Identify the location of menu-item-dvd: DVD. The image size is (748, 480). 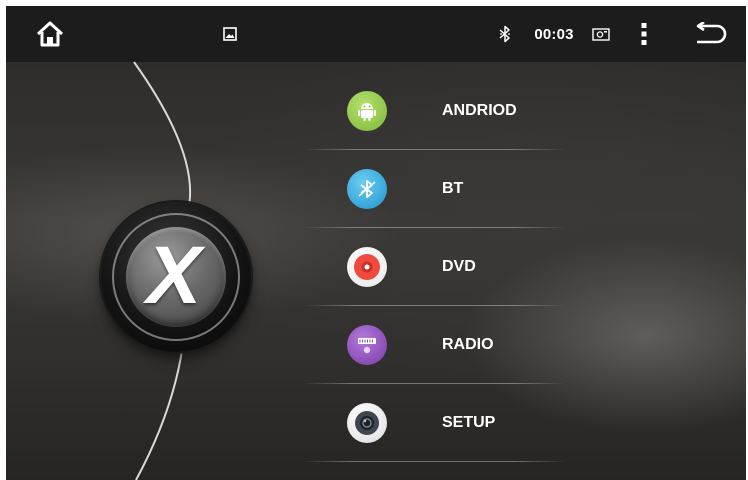
(430, 267).